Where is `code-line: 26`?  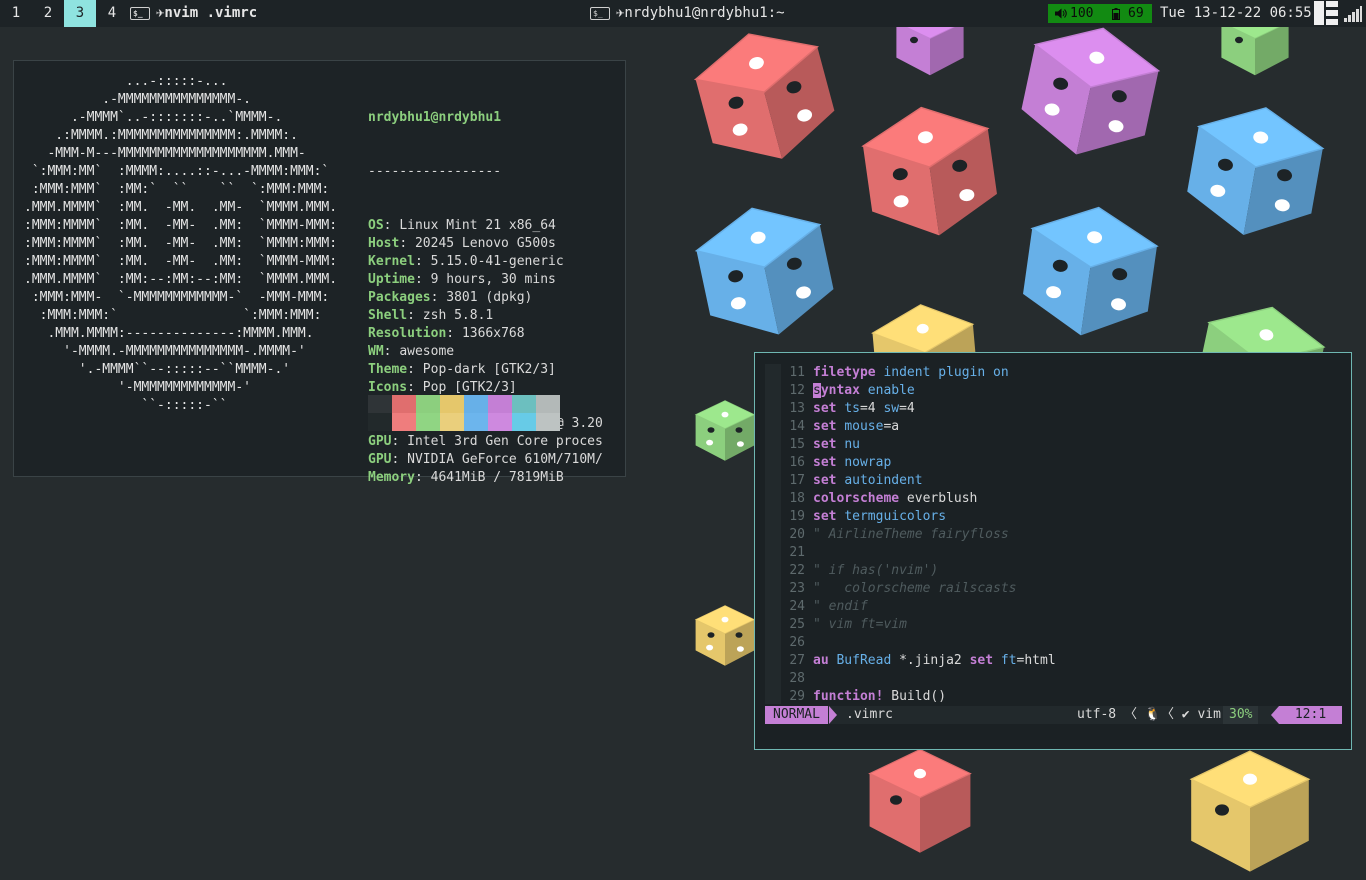
code-line: 26 is located at coordinates (797, 643).